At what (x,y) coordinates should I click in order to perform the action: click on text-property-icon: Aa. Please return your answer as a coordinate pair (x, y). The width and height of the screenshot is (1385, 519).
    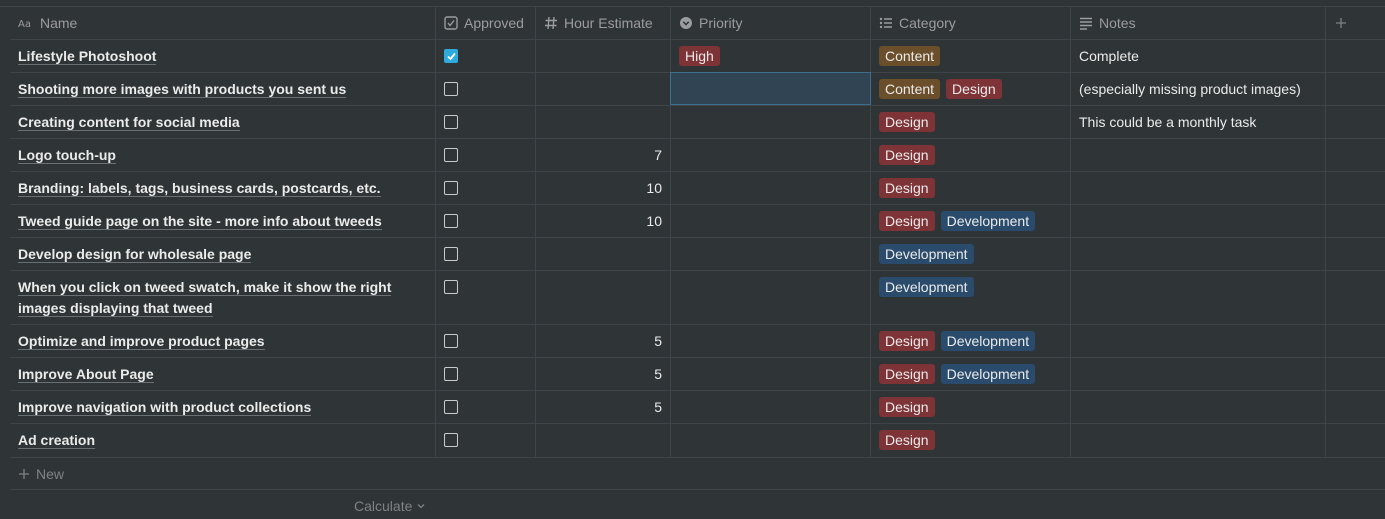
    Looking at the image, I should click on (24, 24).